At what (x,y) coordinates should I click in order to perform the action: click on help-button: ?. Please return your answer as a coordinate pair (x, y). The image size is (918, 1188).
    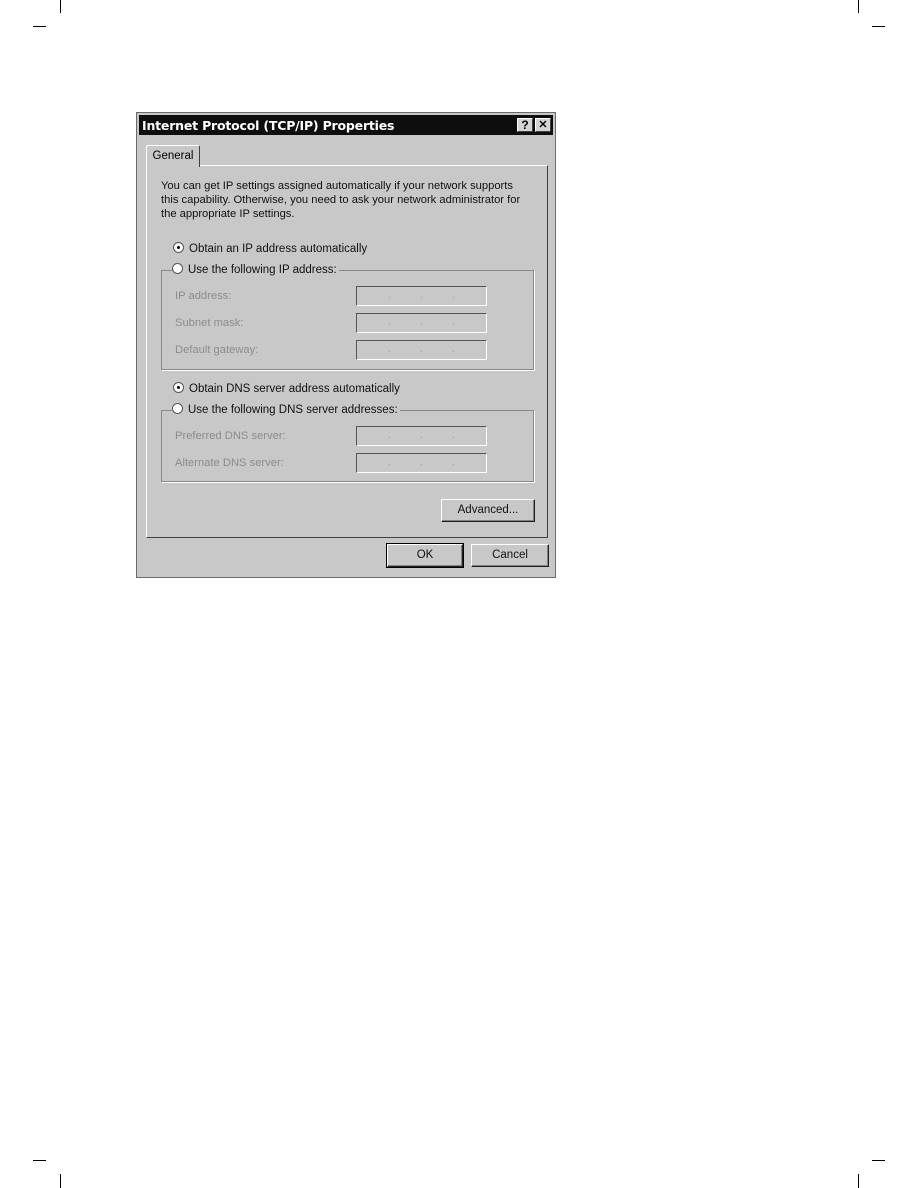
    Looking at the image, I should click on (525, 125).